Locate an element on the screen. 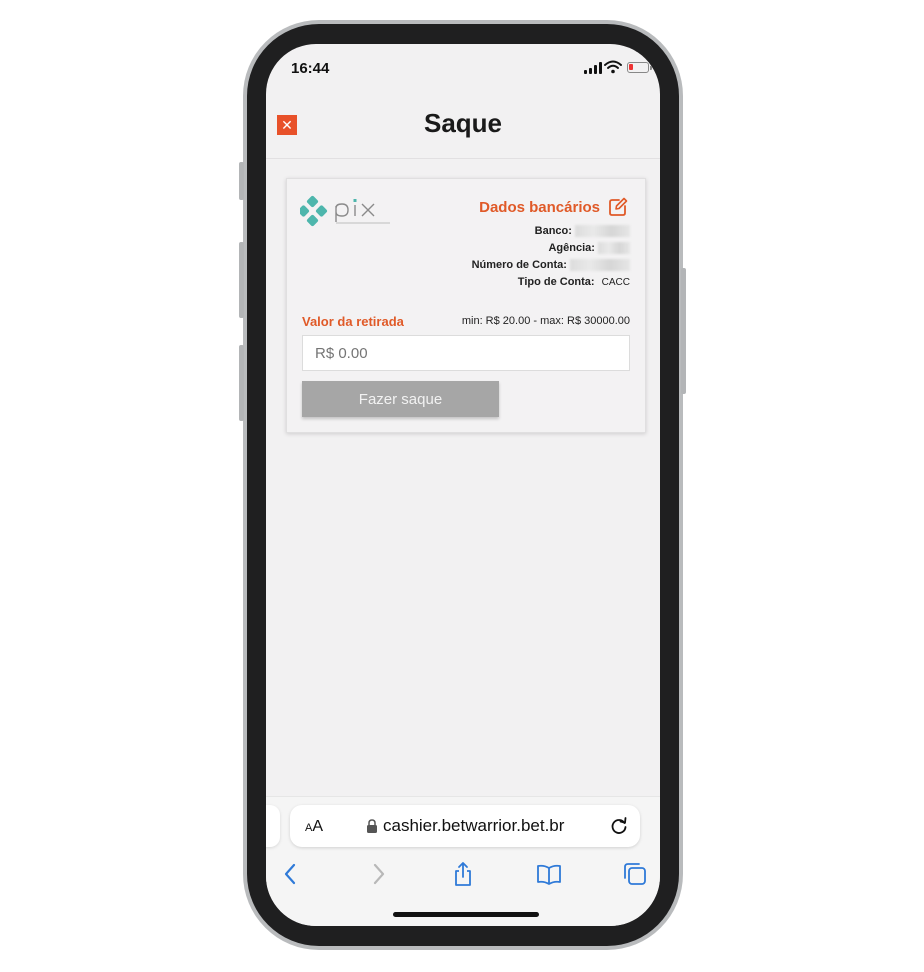 Image resolution: width=924 pixels, height=972 pixels. mute-switch is located at coordinates (241, 181).